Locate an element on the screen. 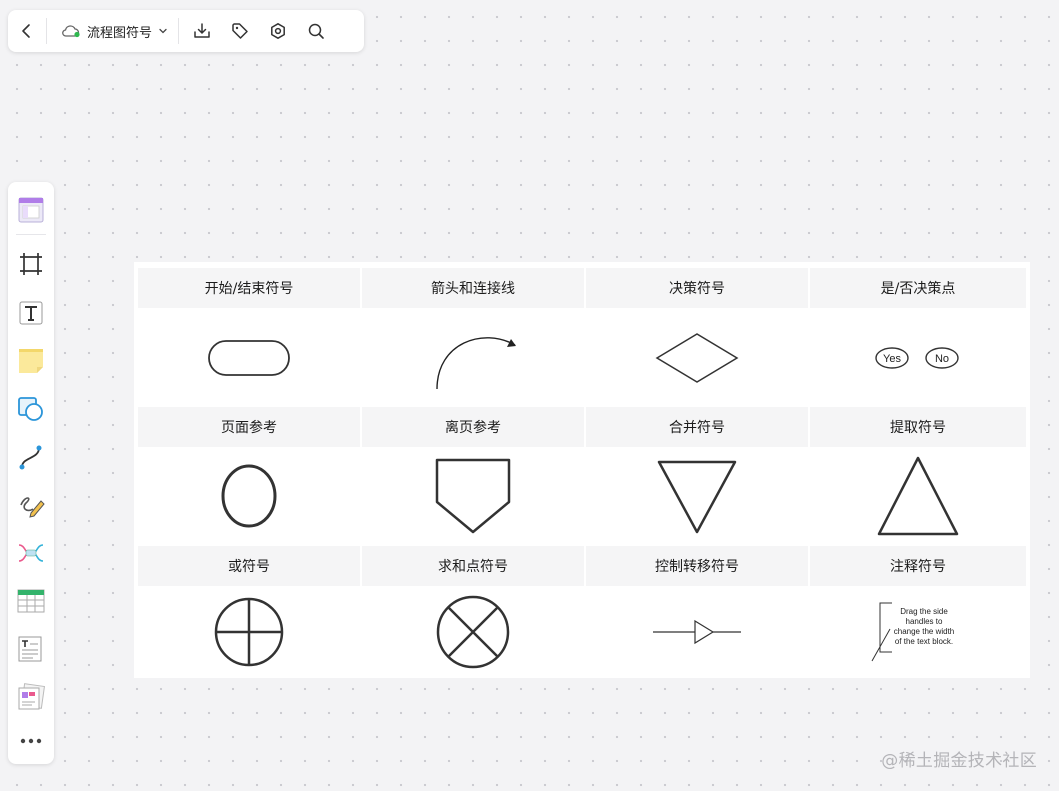 The width and height of the screenshot is (1059, 791). header-summing-junction: 求和点符号 is located at coordinates (473, 566).